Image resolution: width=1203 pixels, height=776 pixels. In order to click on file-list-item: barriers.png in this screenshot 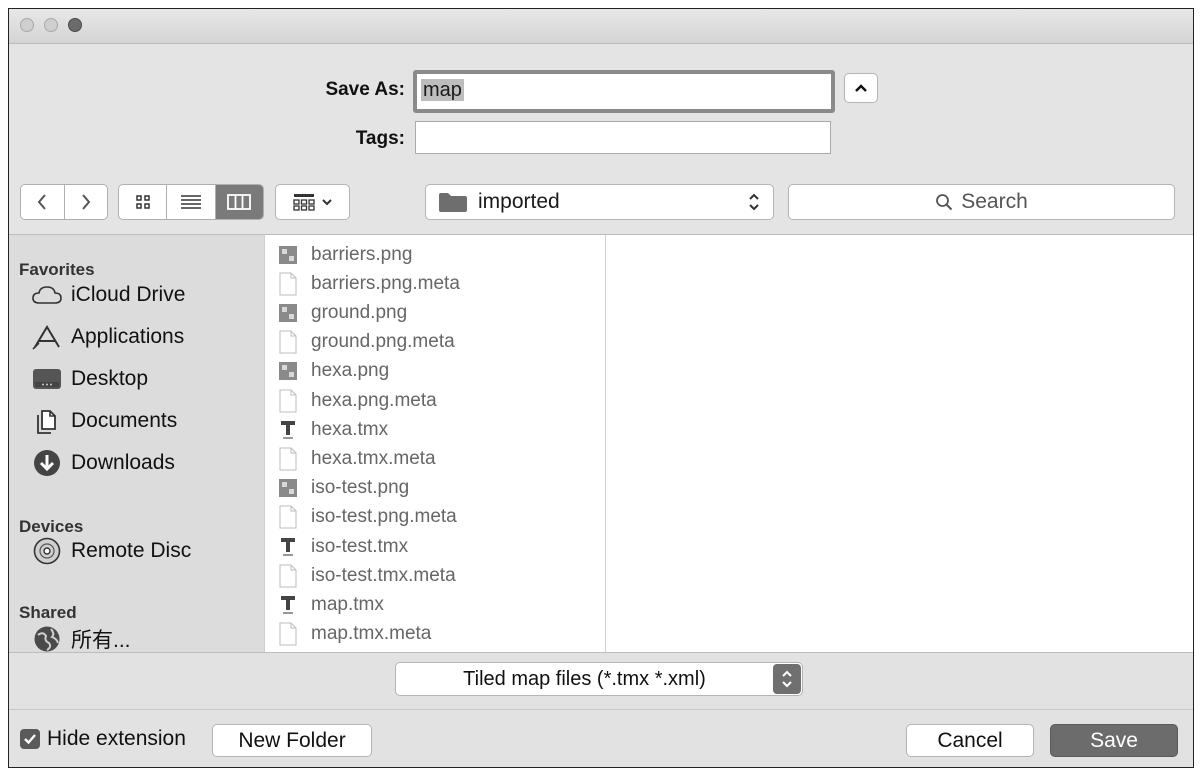, I will do `click(344, 254)`.